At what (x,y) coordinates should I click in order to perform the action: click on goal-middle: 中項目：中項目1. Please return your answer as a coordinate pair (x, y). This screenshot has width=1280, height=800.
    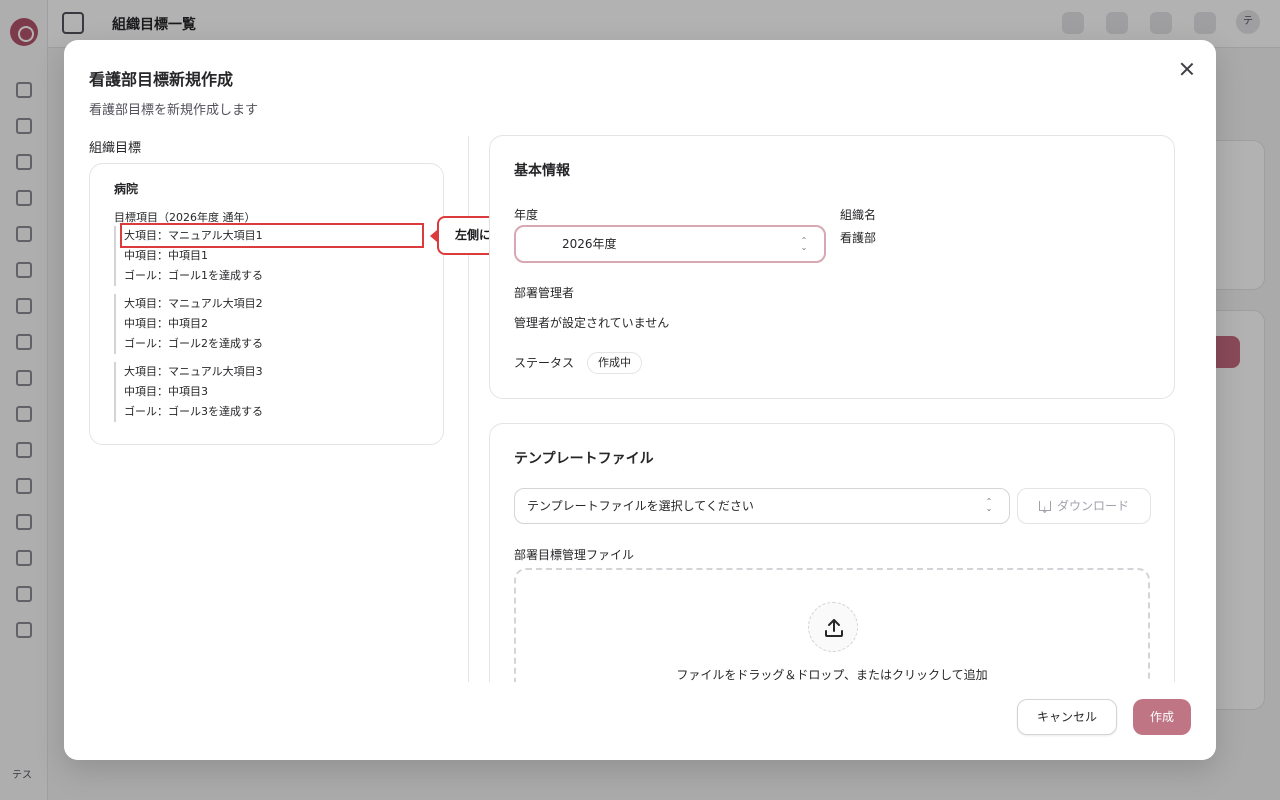
    Looking at the image, I should click on (166, 255).